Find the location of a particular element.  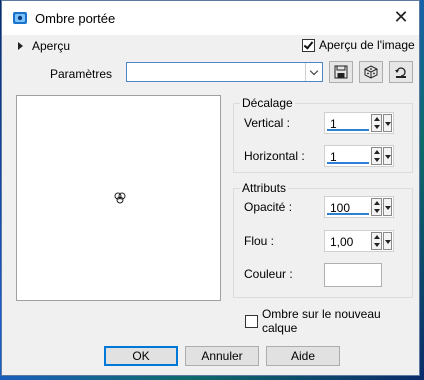

vertical-slider-dropdown is located at coordinates (387, 123).